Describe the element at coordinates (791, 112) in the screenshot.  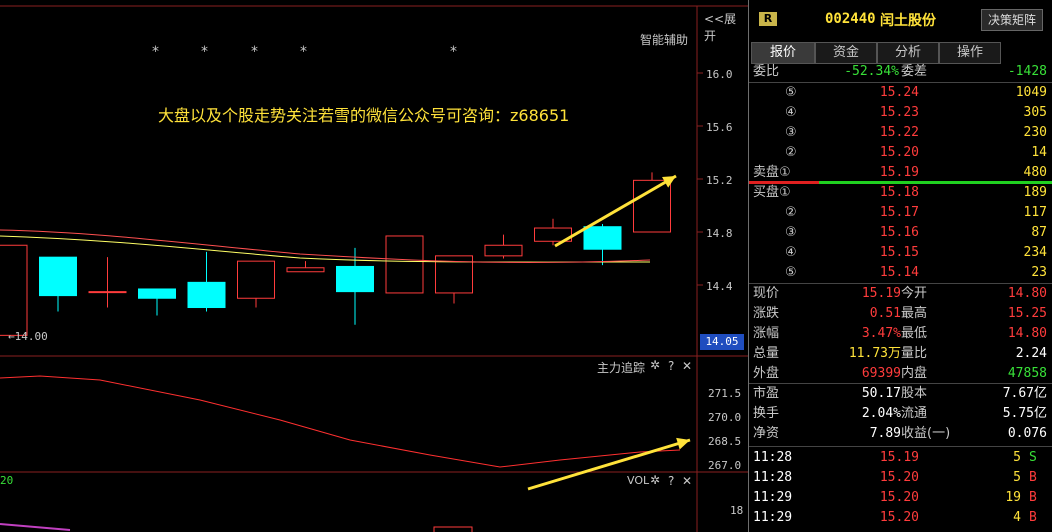
I see `ask-level-label: ④` at that location.